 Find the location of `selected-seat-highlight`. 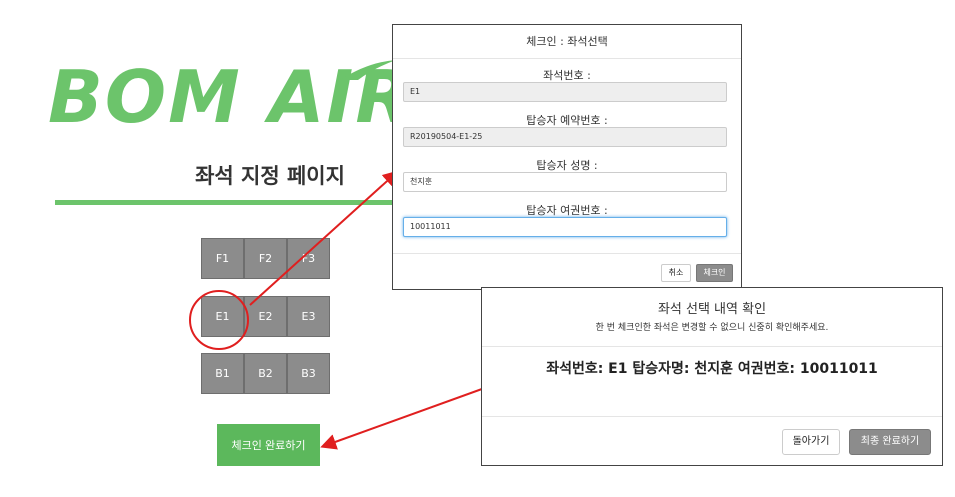

selected-seat-highlight is located at coordinates (219, 320).